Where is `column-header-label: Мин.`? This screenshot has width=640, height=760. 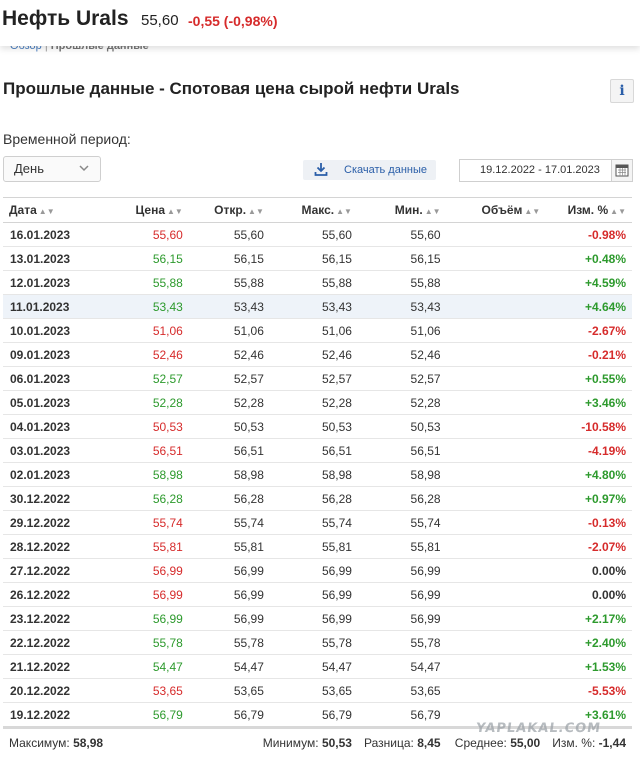 column-header-label: Мин. is located at coordinates (408, 210).